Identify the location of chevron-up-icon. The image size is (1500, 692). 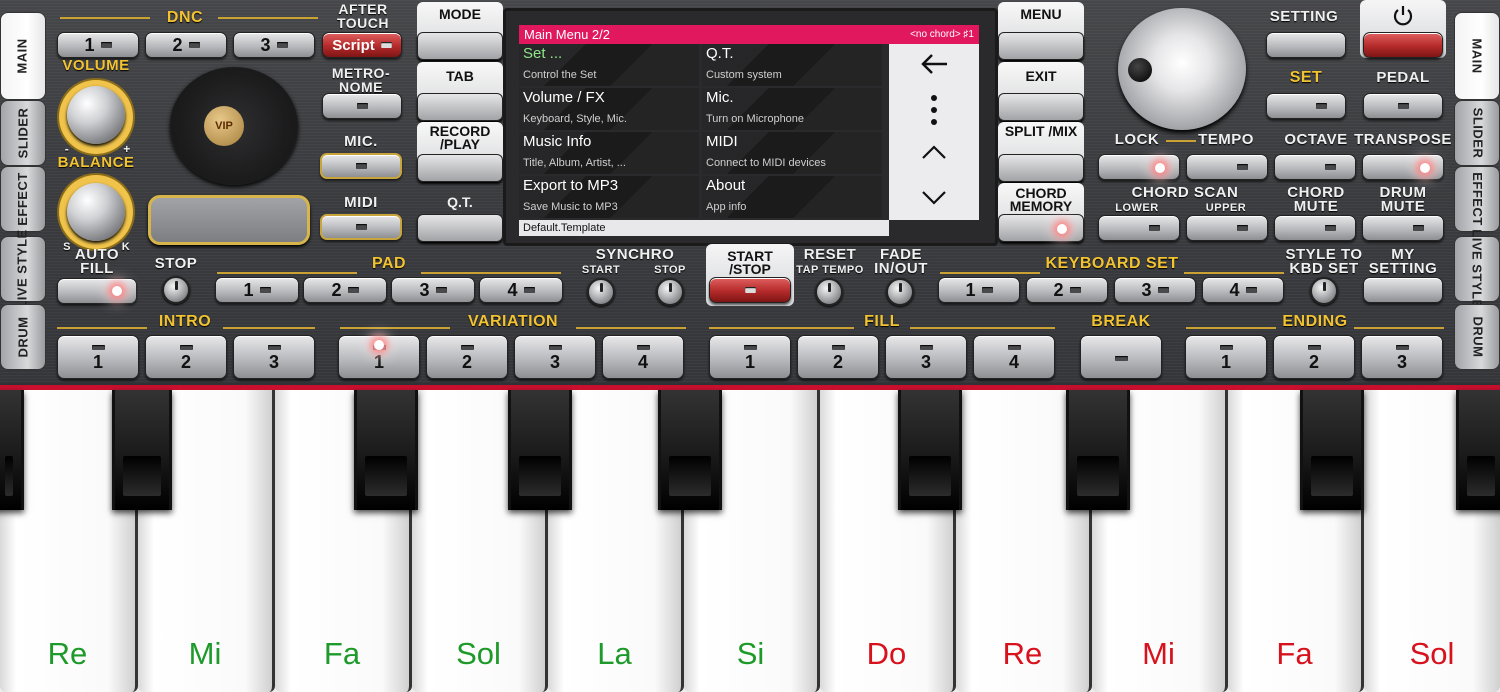
(934, 152).